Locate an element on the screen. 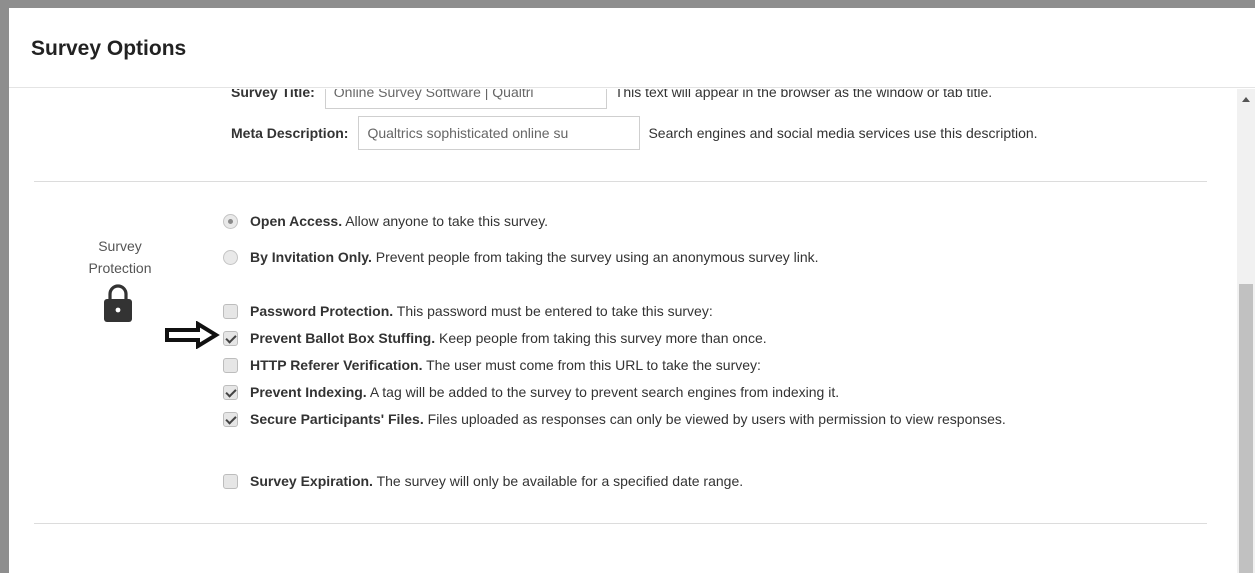 The image size is (1255, 573). checkbox-password-protection-control is located at coordinates (230, 311).